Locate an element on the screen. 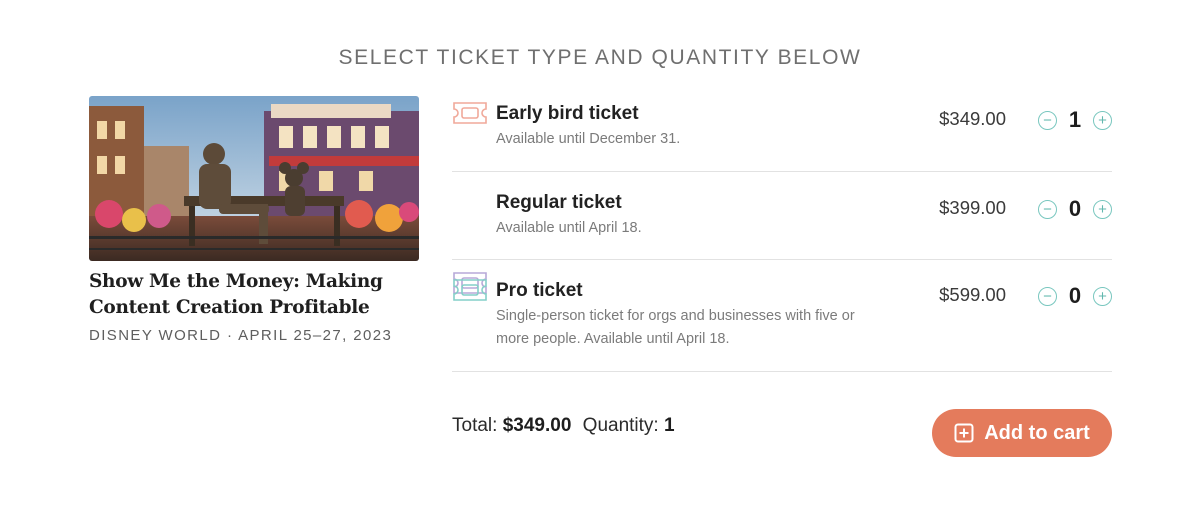  ticket-description-line: Available until December 31. is located at coordinates (588, 139).